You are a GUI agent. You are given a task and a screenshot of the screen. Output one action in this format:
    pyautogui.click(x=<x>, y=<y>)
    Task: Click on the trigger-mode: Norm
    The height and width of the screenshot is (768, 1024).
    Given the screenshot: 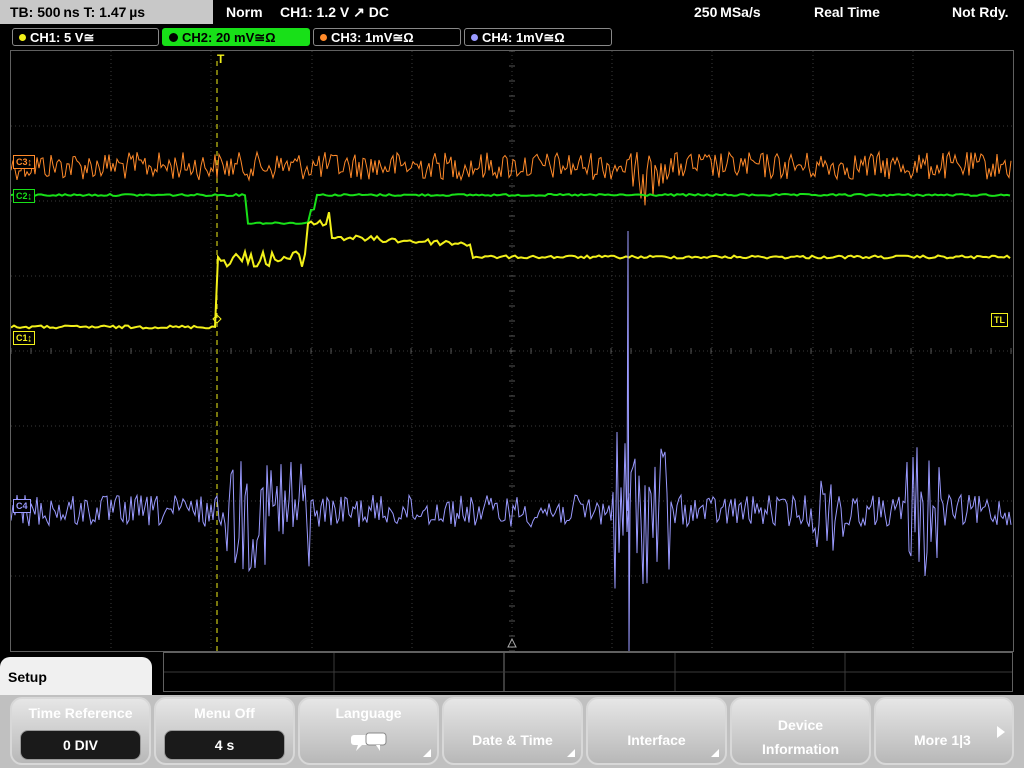 What is the action you would take?
    pyautogui.click(x=244, y=12)
    